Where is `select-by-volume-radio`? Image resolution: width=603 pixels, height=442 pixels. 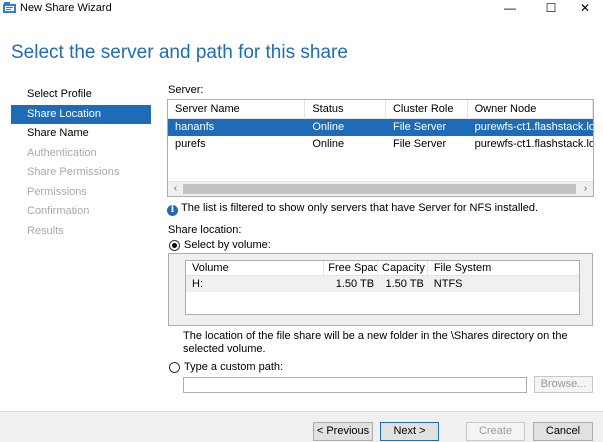
select-by-volume-radio is located at coordinates (174, 245).